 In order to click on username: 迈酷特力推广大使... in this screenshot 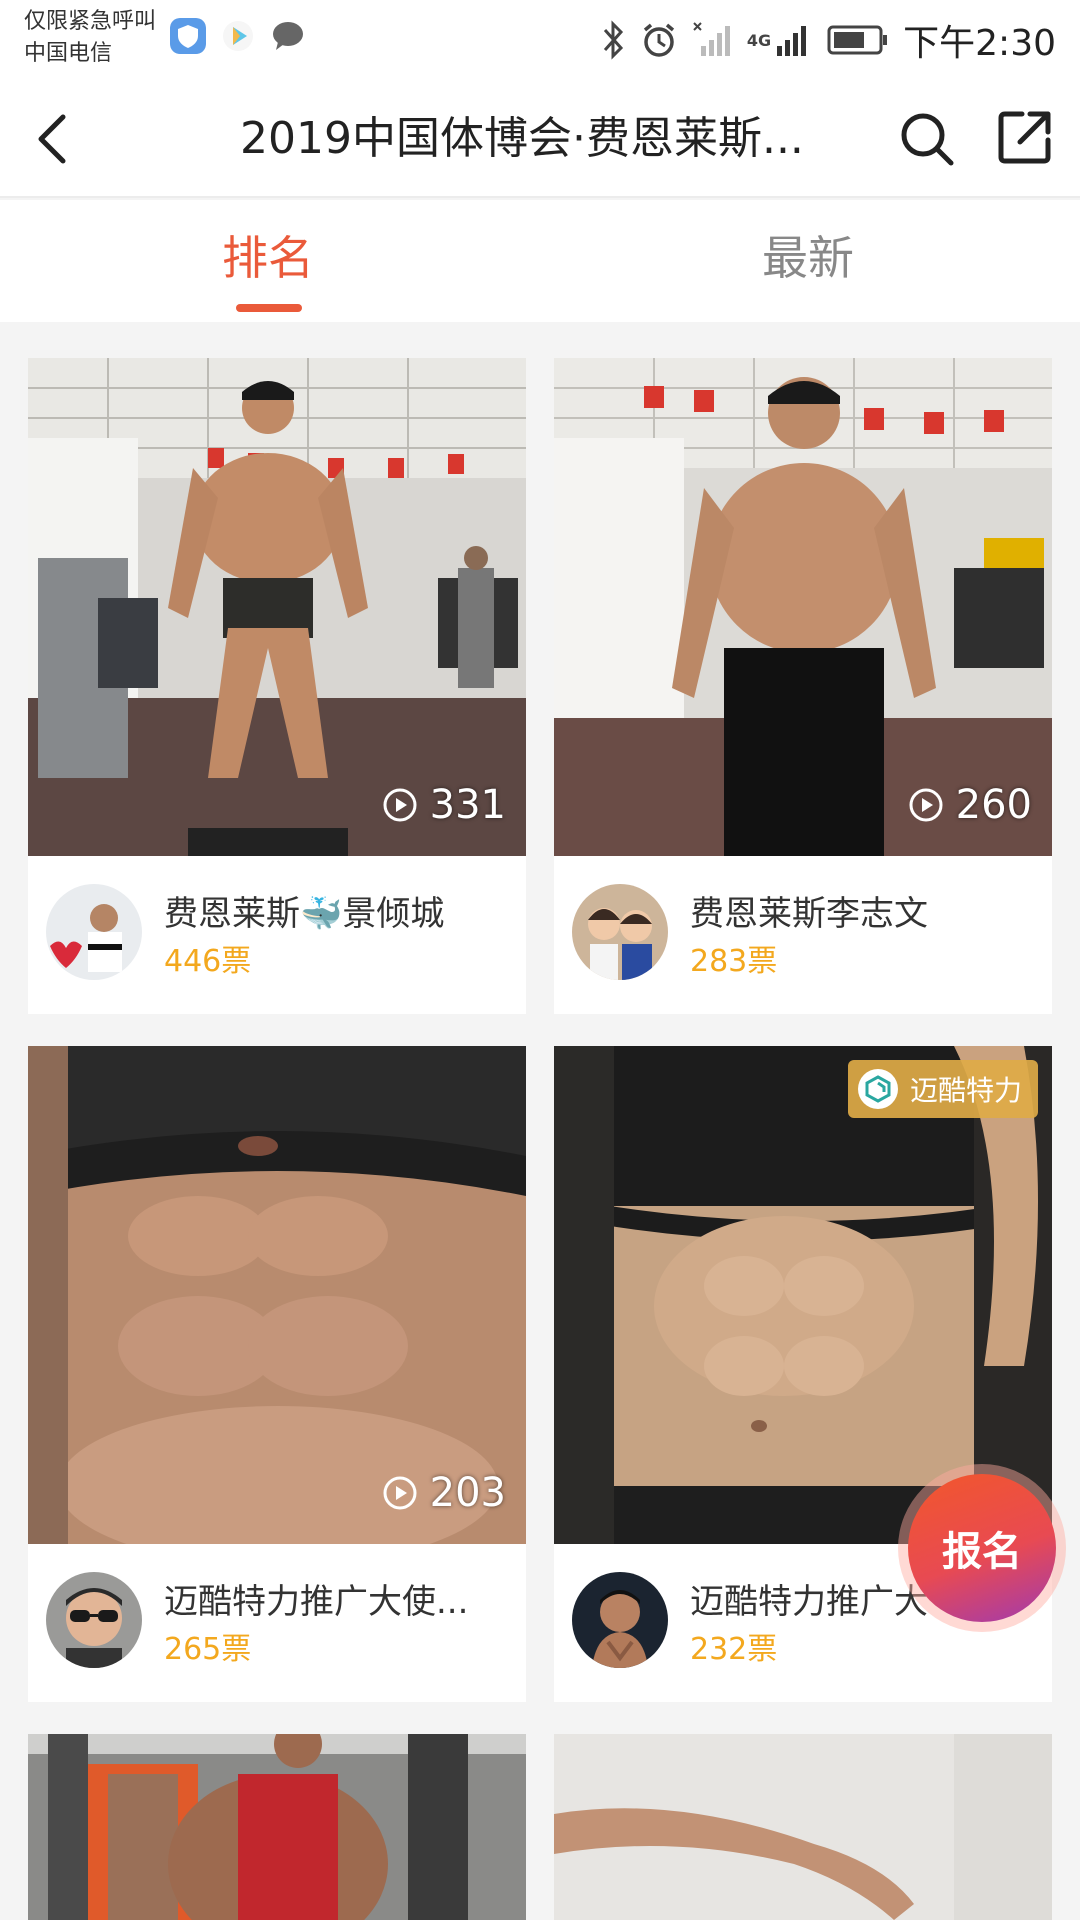, I will do `click(316, 1602)`.